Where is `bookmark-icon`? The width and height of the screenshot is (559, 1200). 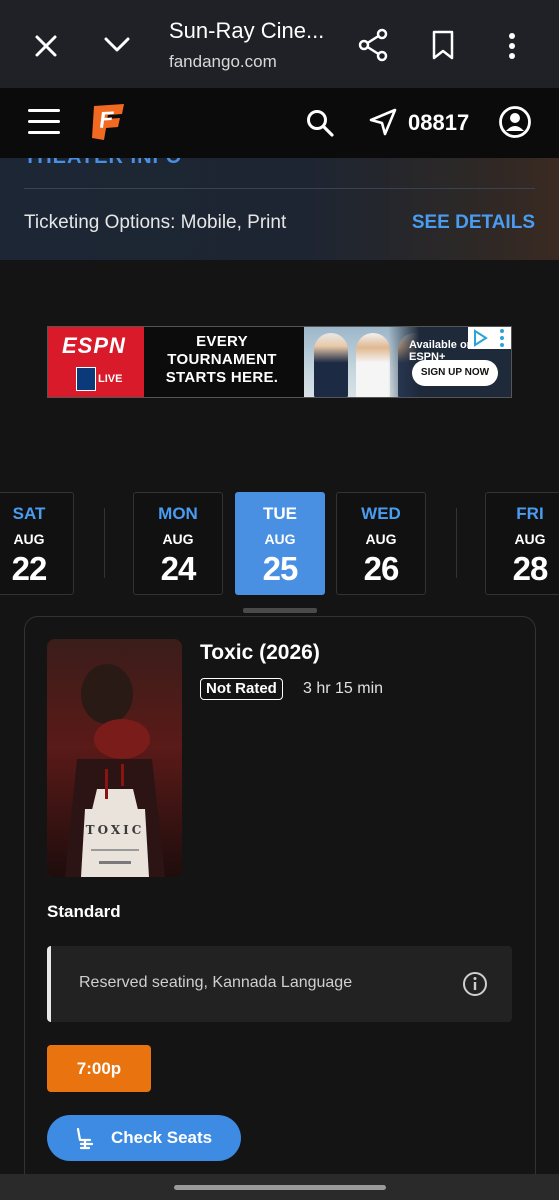 bookmark-icon is located at coordinates (443, 45).